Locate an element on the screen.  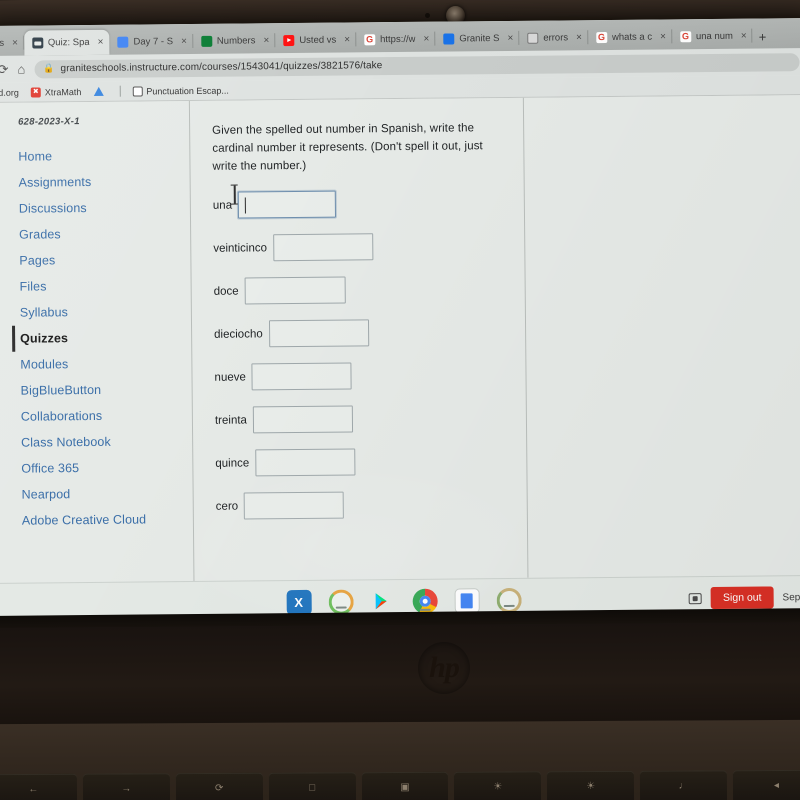
answer-input-veinticinco is located at coordinates (323, 247).